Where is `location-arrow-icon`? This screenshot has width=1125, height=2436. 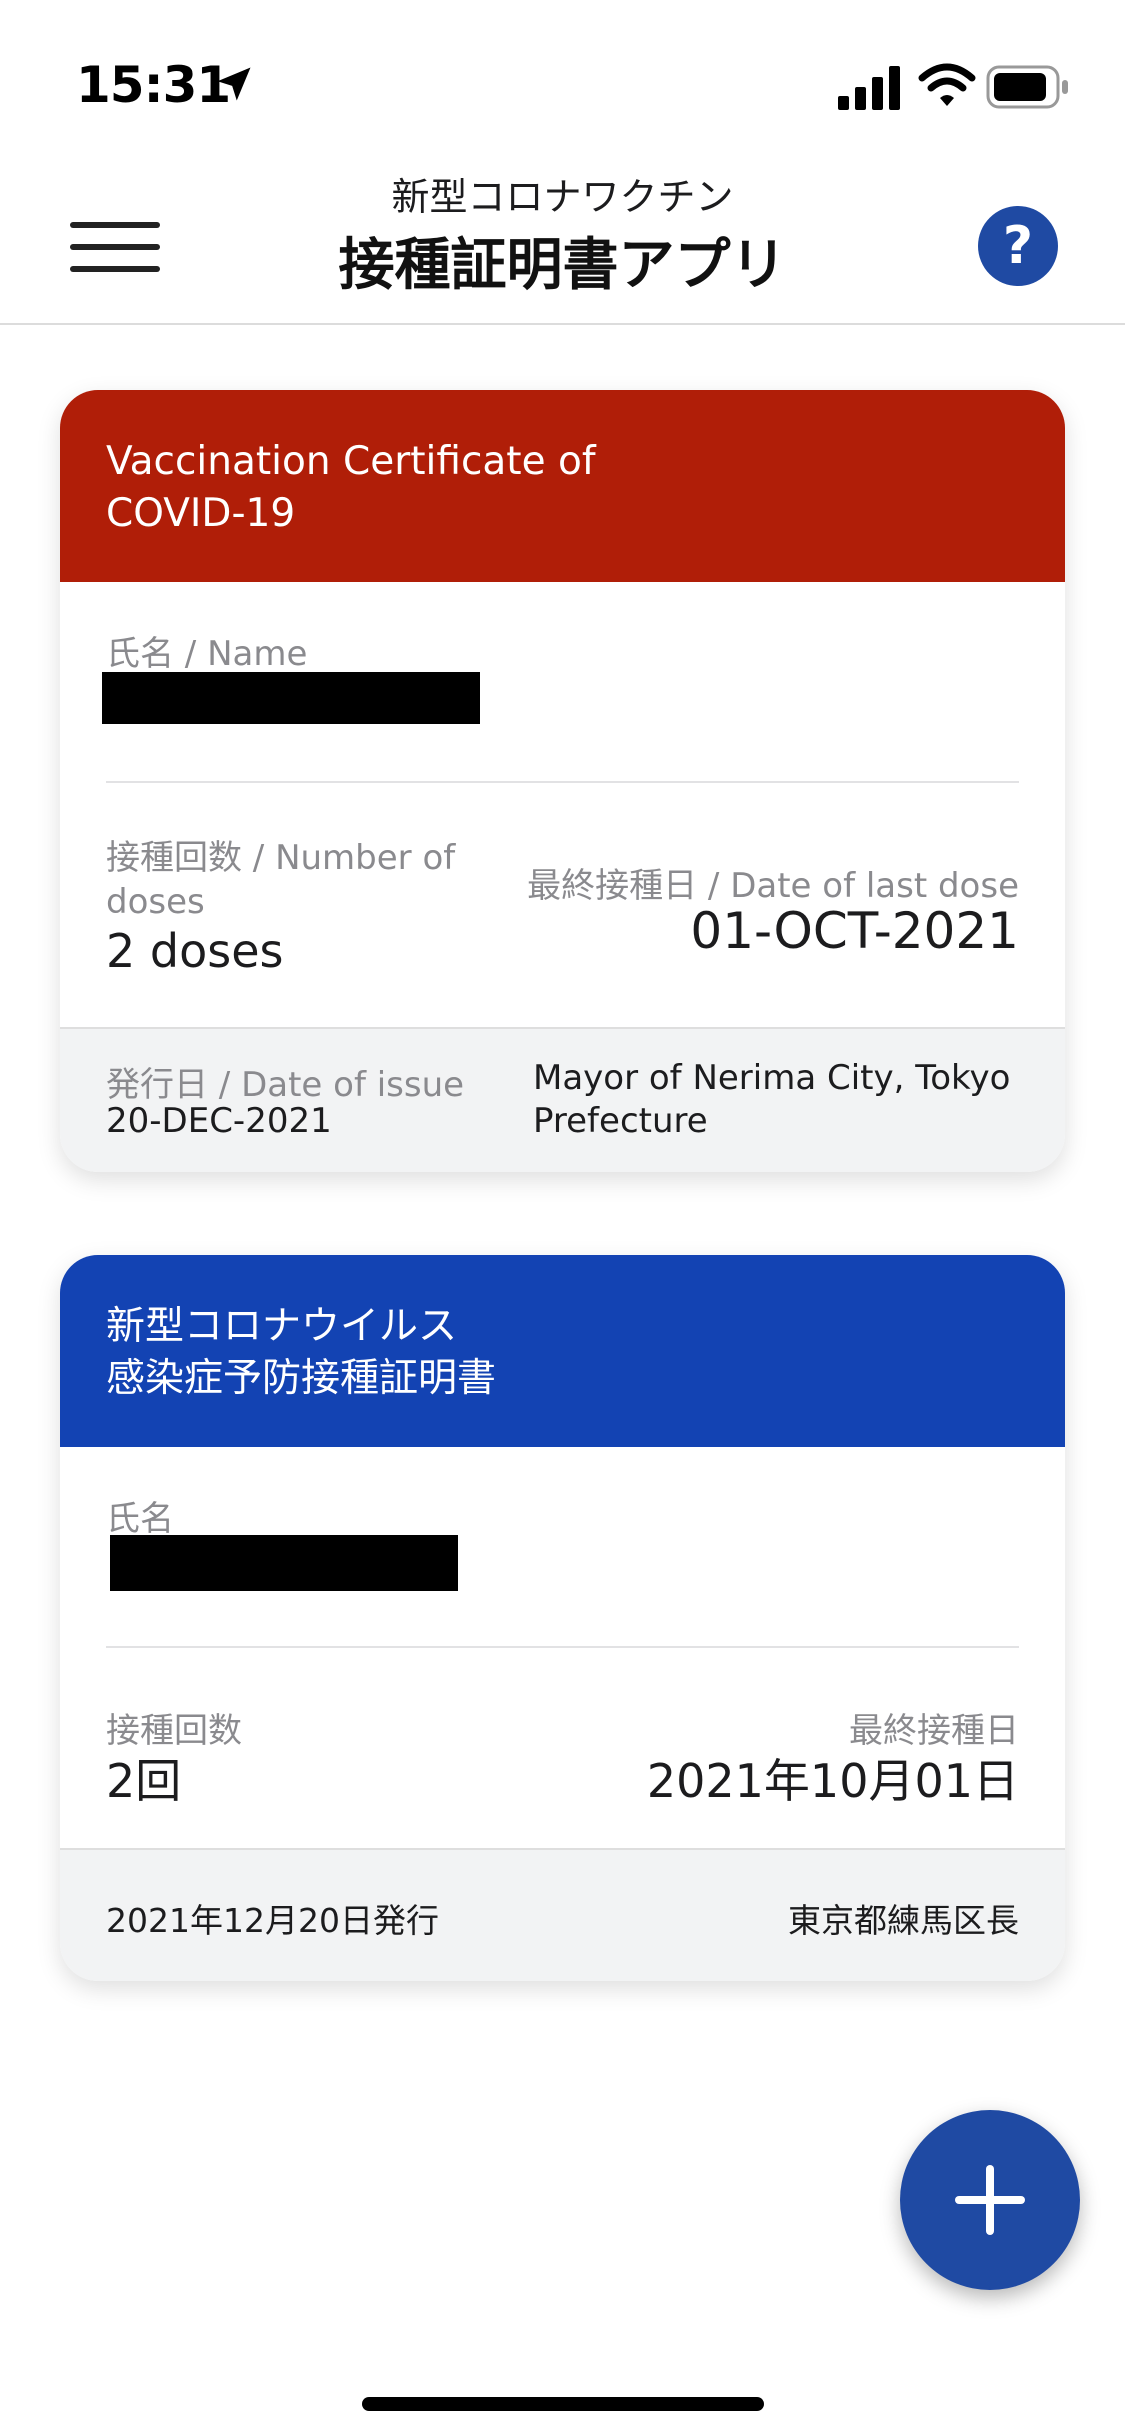
location-arrow-icon is located at coordinates (234, 84).